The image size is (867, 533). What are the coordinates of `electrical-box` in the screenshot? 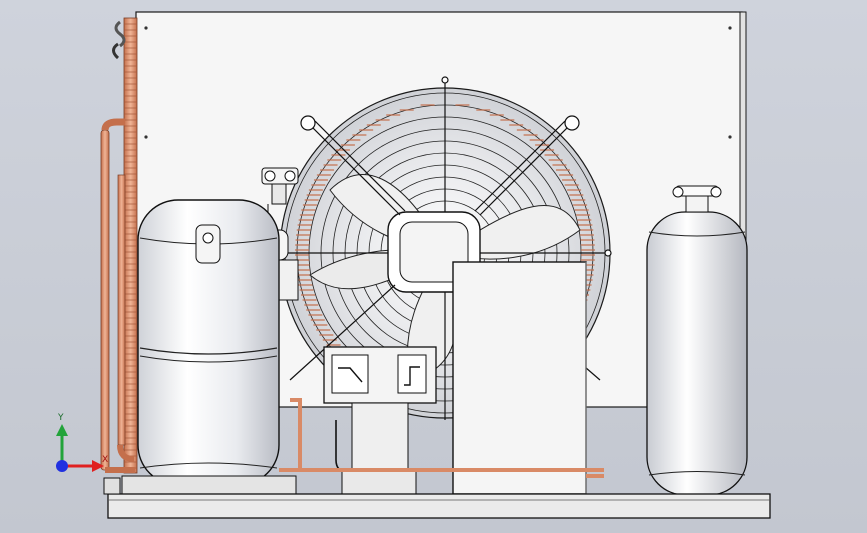 It's located at (519, 378).